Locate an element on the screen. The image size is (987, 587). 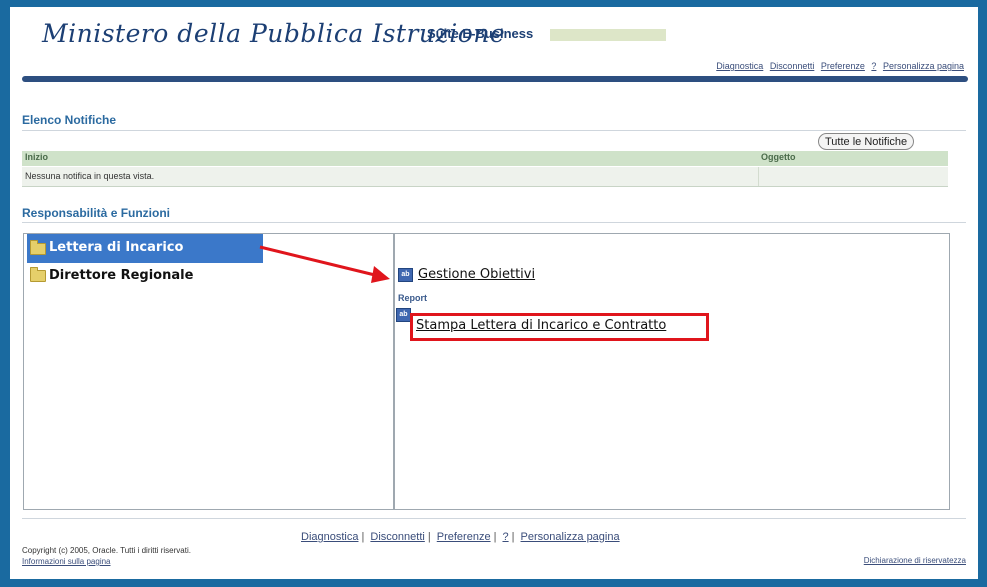
footer-personalizza-link: Personalizza pagina is located at coordinates (570, 537).